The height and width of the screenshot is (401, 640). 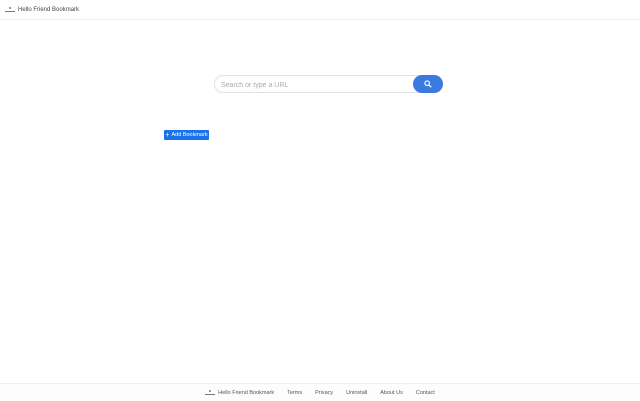 I want to click on plus-icon: +, so click(x=167, y=135).